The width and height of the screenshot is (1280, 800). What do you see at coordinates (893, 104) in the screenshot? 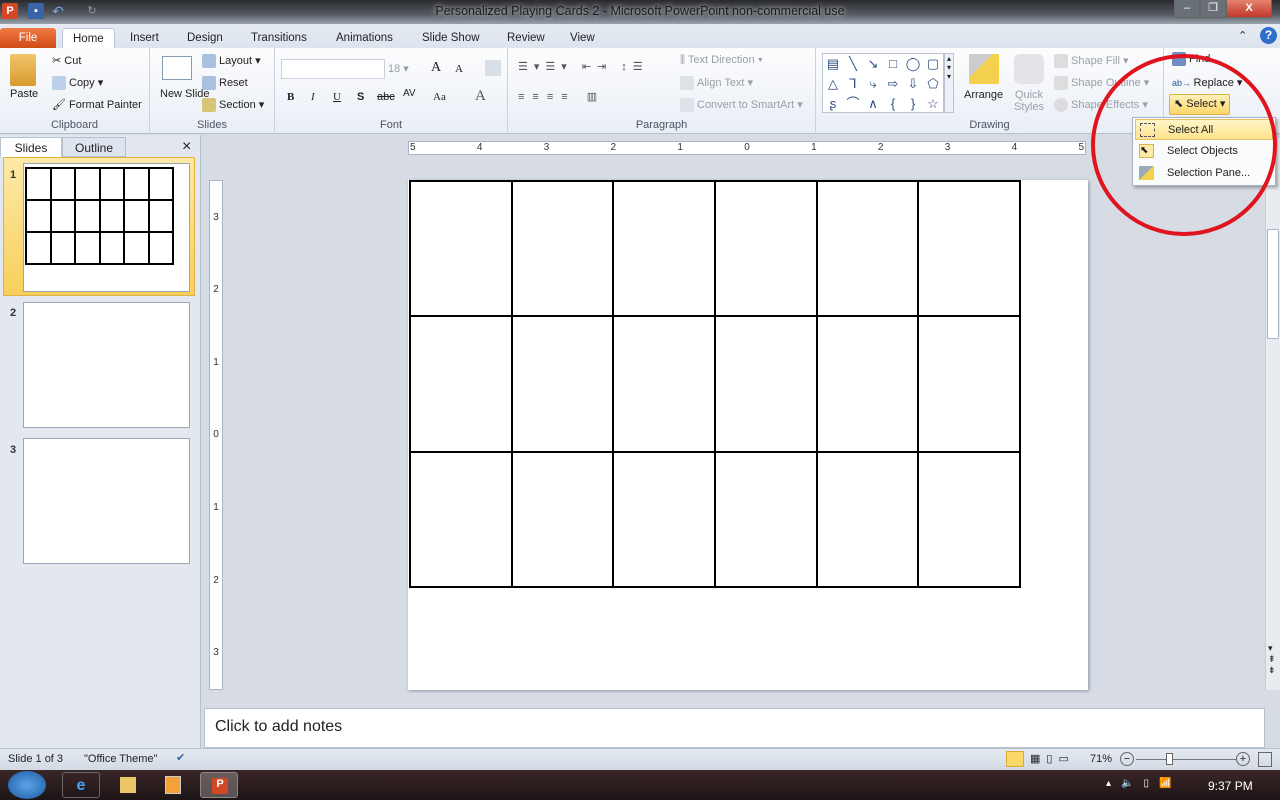
I see `shape-option: {` at bounding box center [893, 104].